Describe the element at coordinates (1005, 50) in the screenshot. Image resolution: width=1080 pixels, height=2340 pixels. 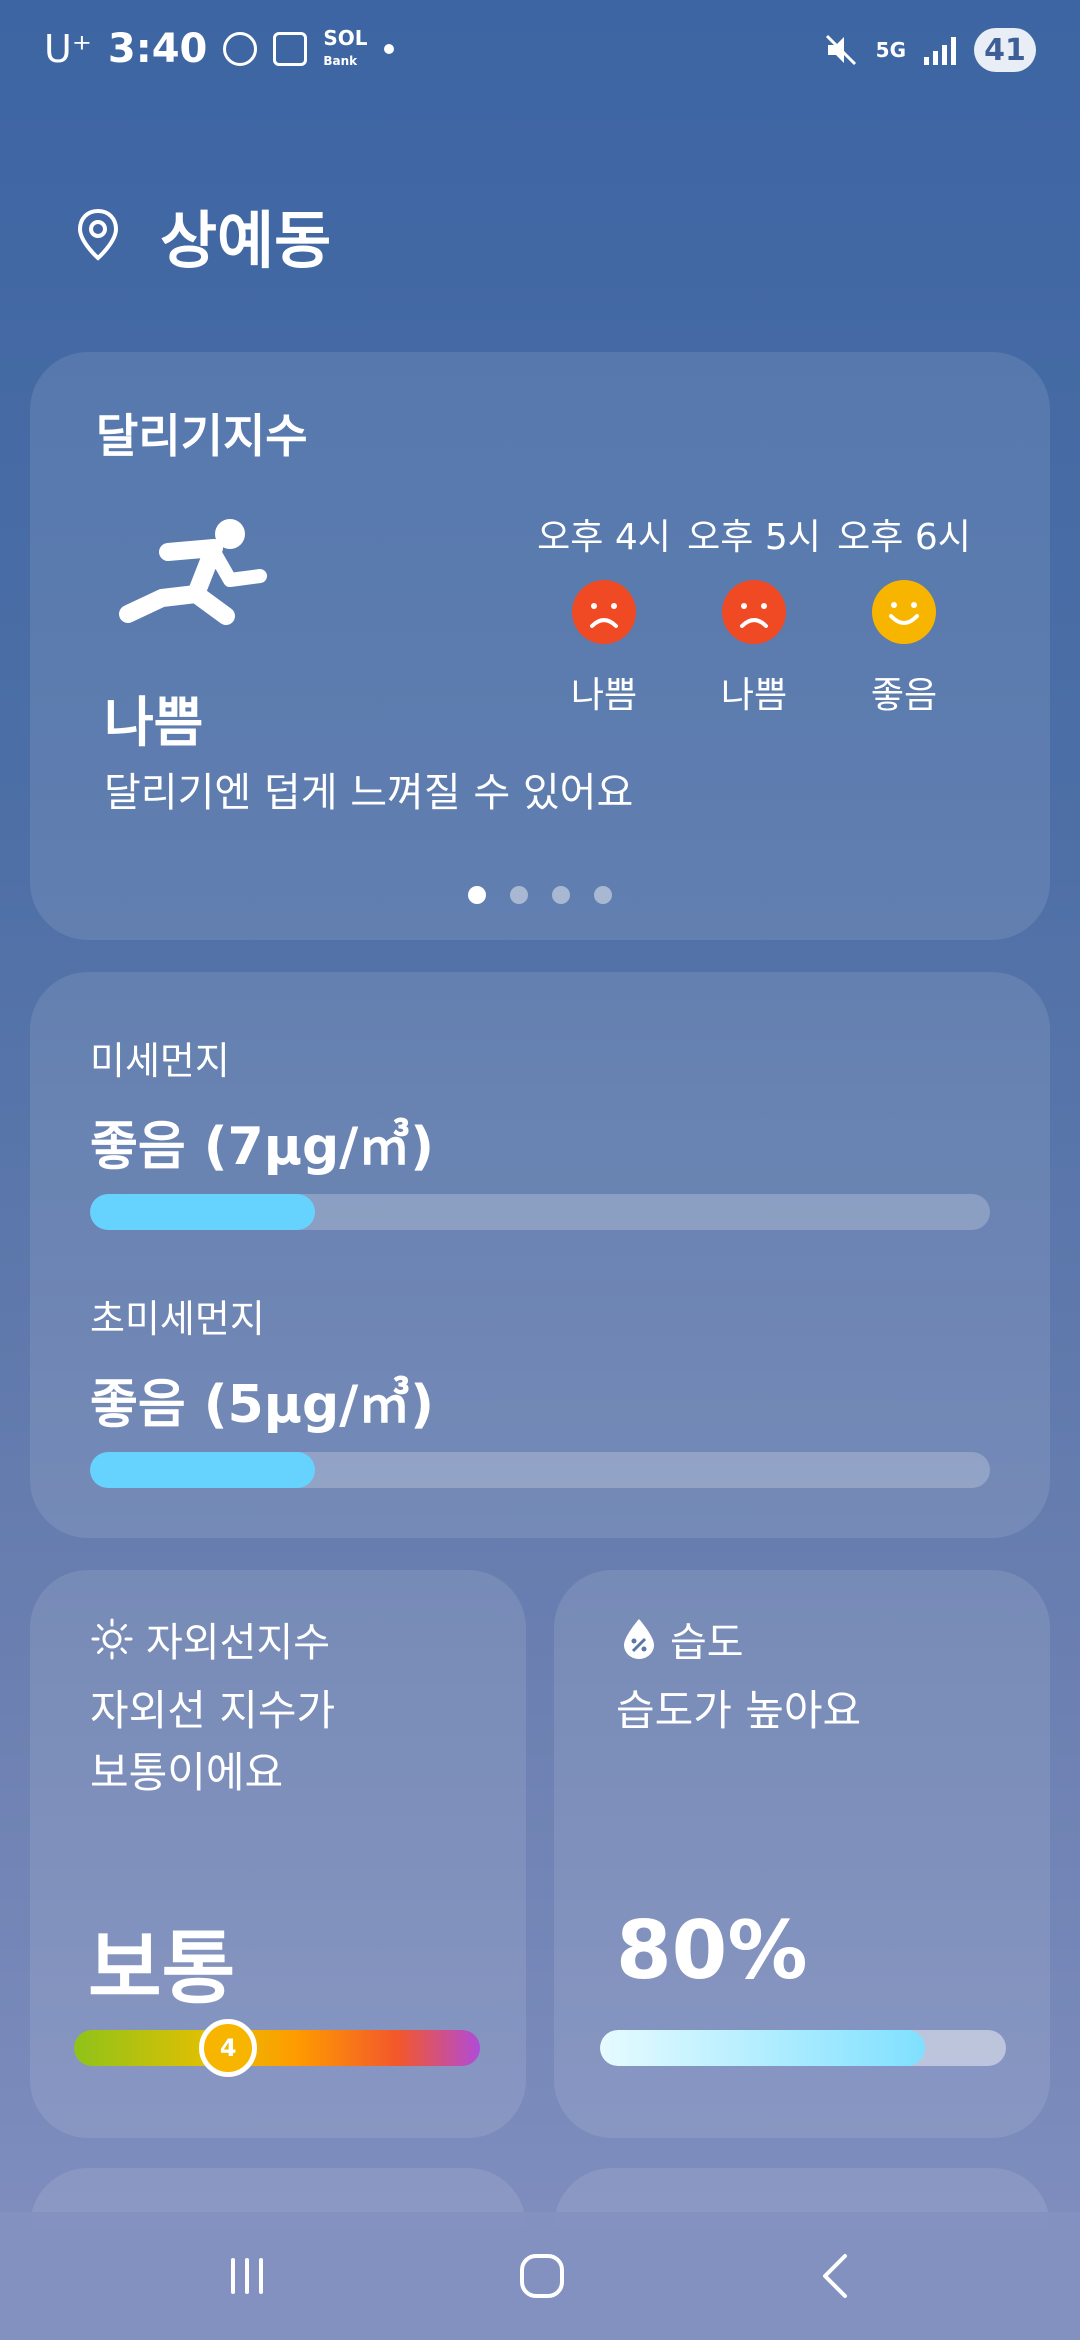
I see `battery-indicator: 41` at that location.